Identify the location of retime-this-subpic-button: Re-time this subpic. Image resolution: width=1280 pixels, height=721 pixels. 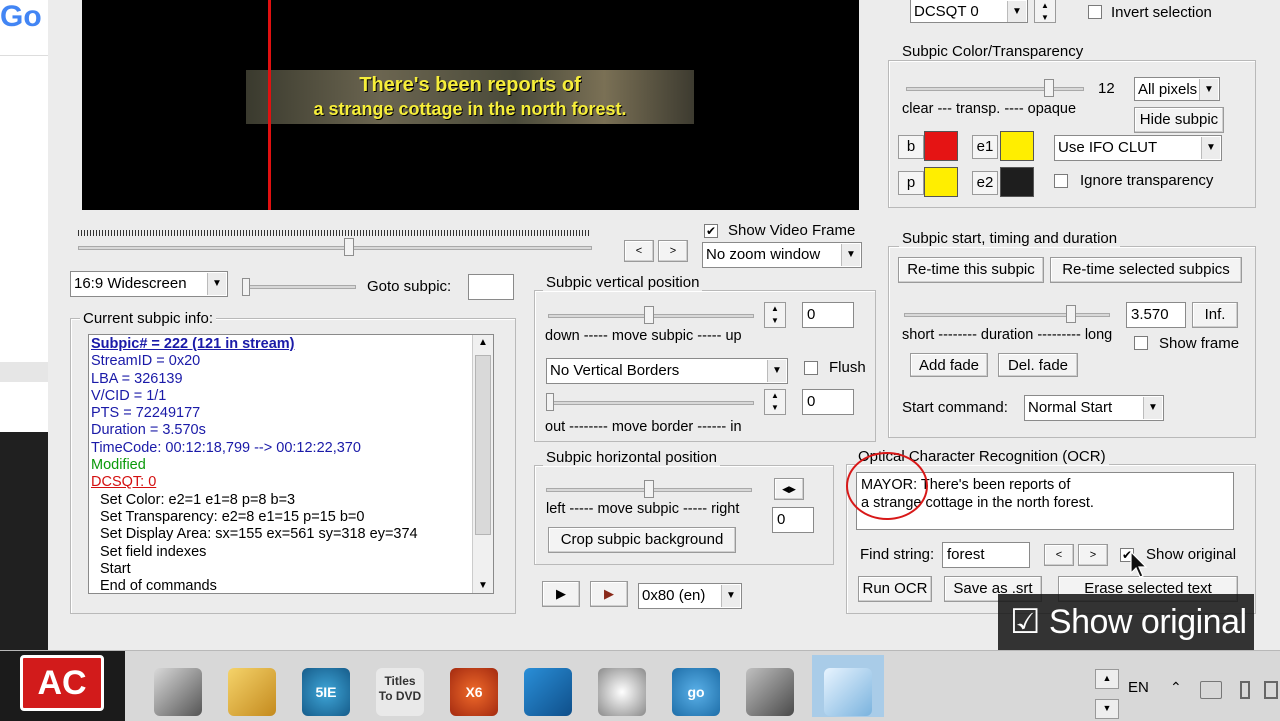
(971, 270).